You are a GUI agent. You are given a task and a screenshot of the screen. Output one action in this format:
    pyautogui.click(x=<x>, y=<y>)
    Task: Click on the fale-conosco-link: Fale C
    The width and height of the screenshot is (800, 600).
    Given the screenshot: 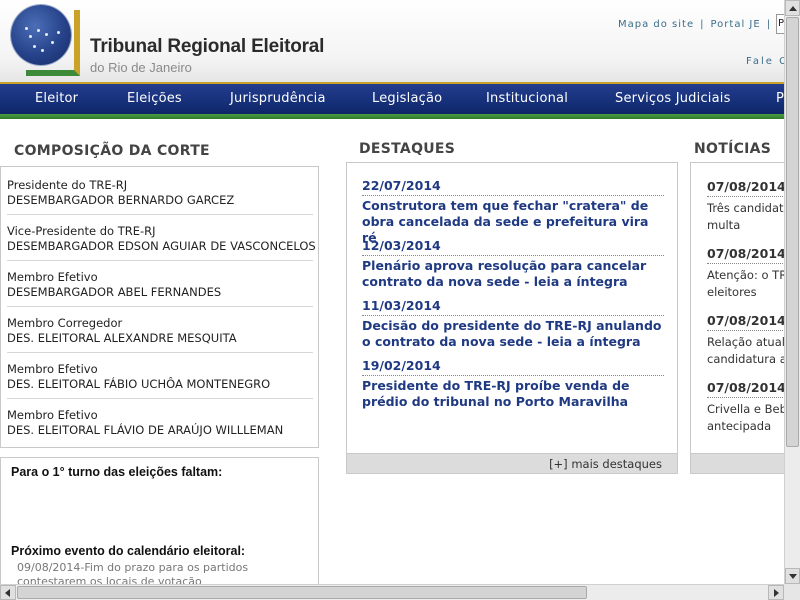 What is the action you would take?
    pyautogui.click(x=765, y=61)
    